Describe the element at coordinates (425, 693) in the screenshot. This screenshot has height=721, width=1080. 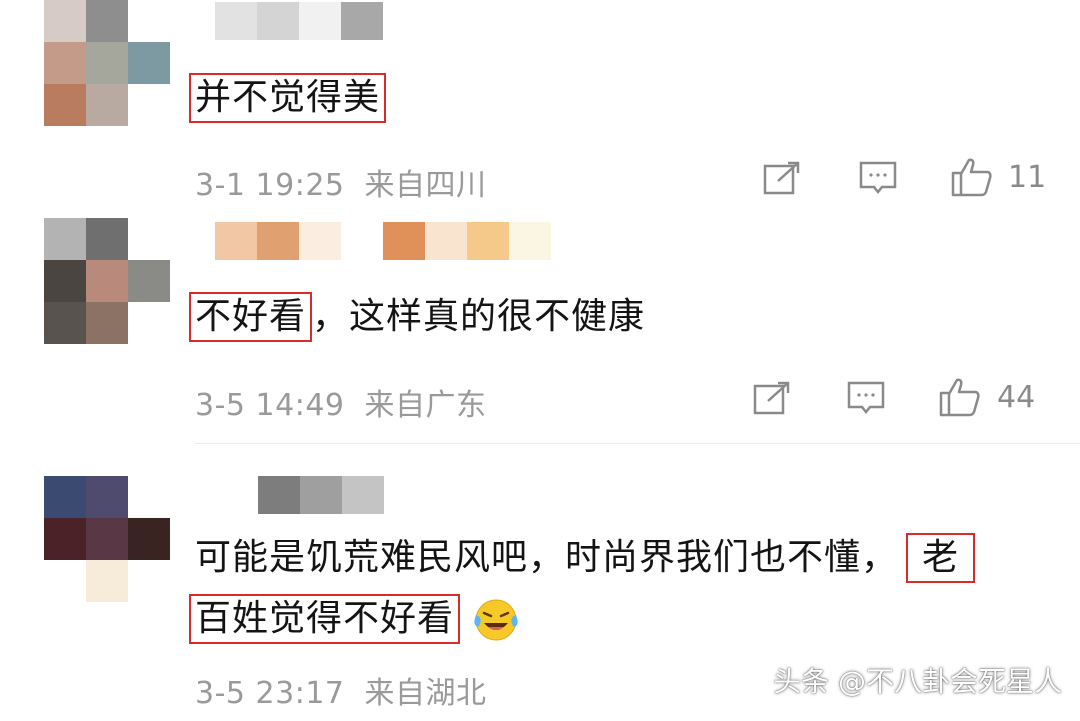
I see `comment-location: 来自湖北` at that location.